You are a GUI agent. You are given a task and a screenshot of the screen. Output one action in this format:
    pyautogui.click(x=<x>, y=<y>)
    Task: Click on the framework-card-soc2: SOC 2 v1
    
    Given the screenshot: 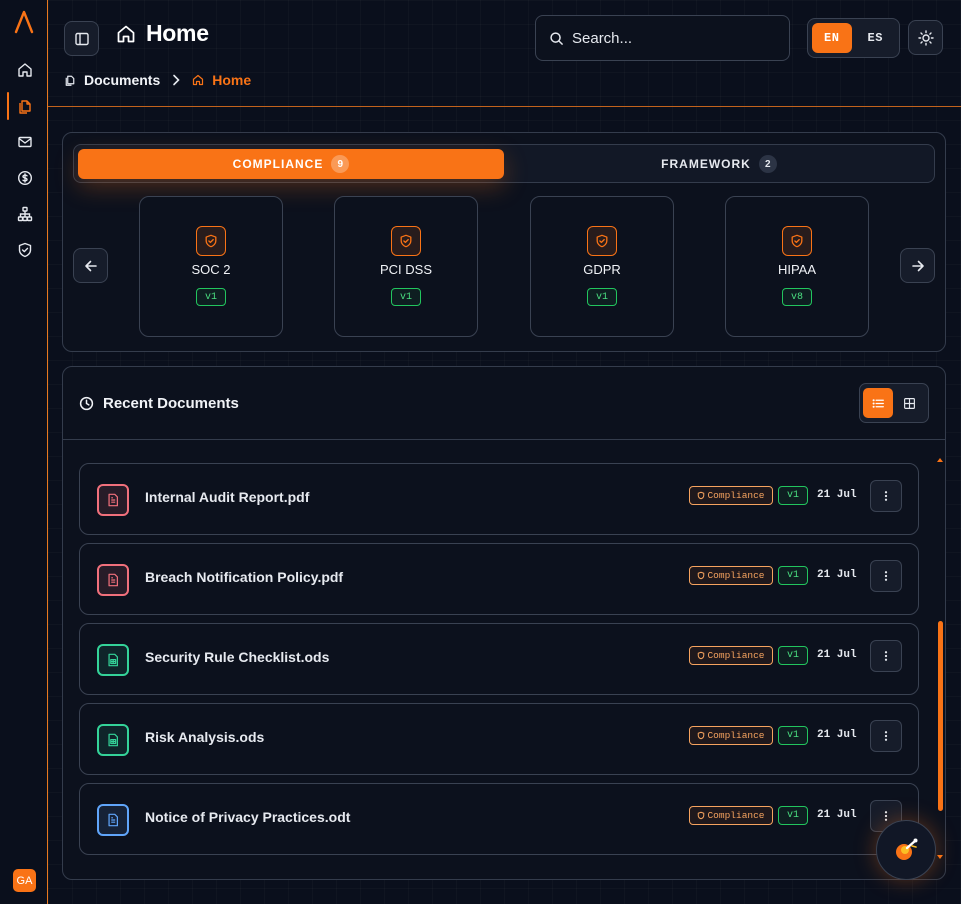 What is the action you would take?
    pyautogui.click(x=211, y=266)
    